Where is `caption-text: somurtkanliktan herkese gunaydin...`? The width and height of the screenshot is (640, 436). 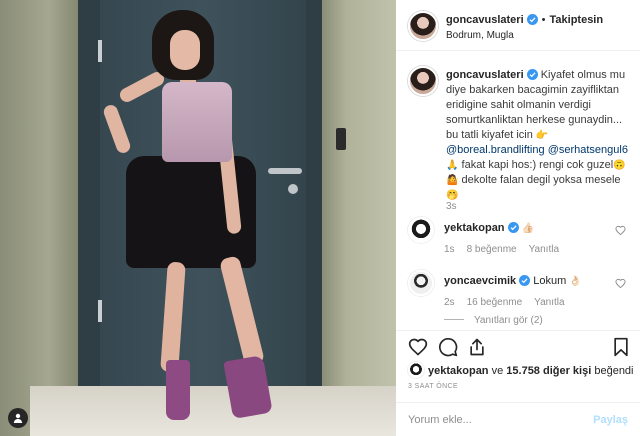
caption-text: somurtkanliktan herkese gunaydin... is located at coordinates (534, 120).